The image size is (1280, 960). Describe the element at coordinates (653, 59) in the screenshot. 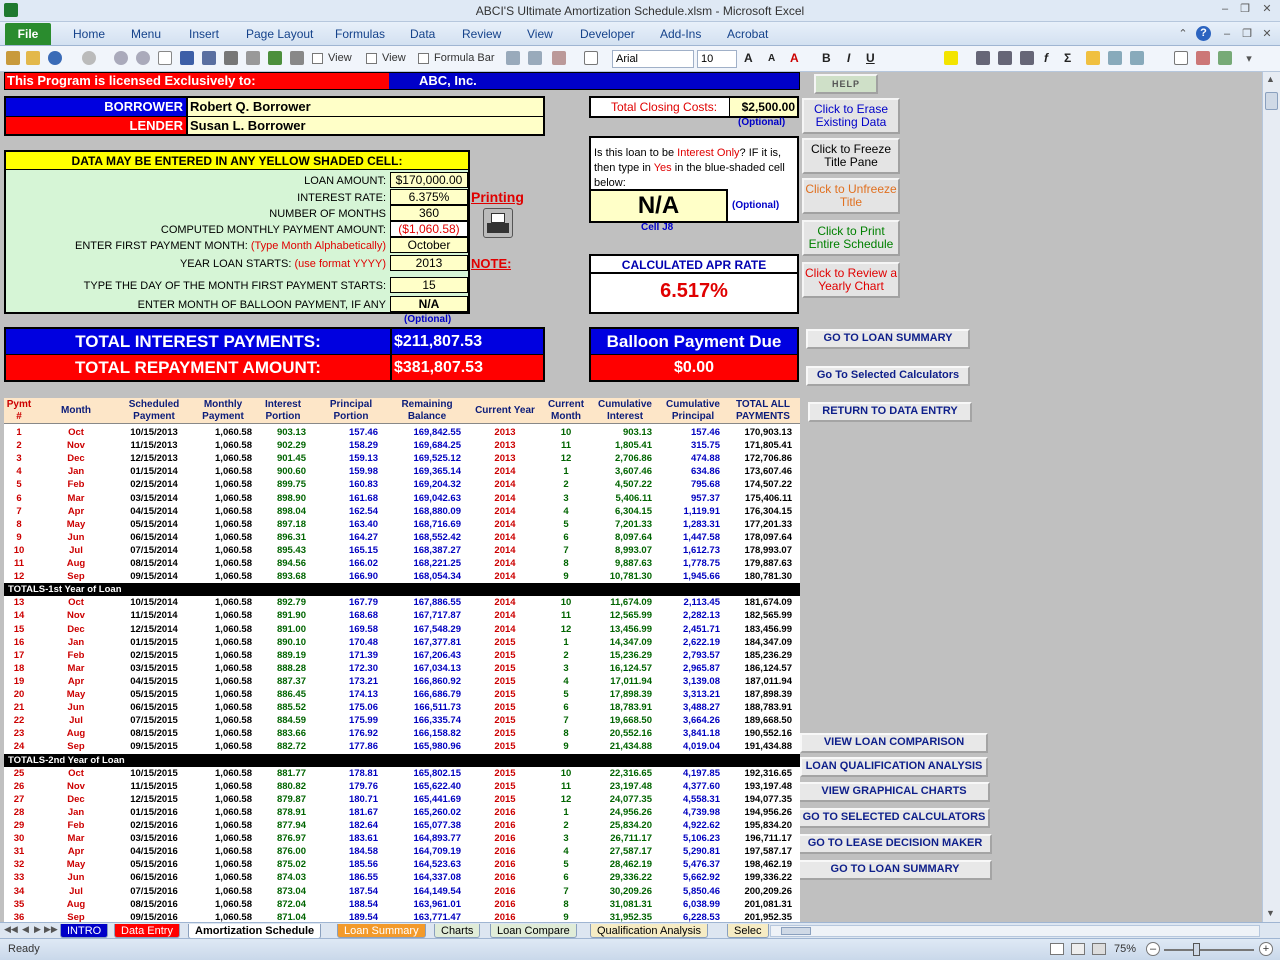

I see `font-name-select: Arial` at that location.